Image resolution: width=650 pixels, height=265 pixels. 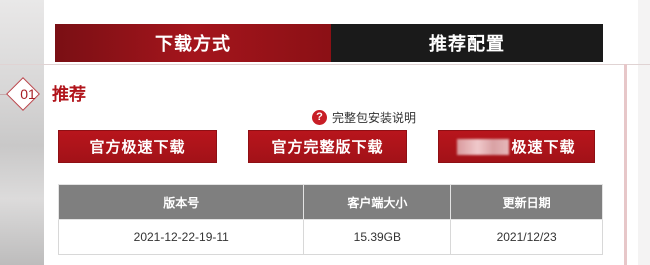 What do you see at coordinates (483, 146) in the screenshot?
I see `blurred-brand-logo` at bounding box center [483, 146].